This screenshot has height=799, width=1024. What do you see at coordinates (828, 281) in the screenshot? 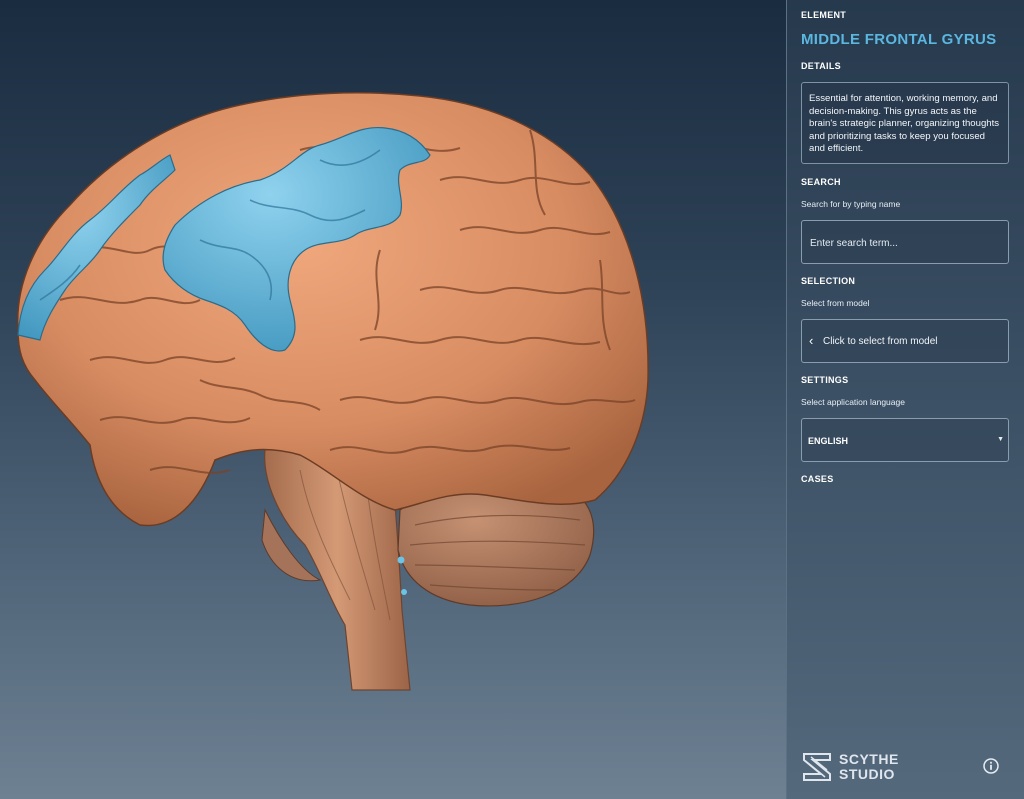
I see `selection-heading: SELECTION` at bounding box center [828, 281].